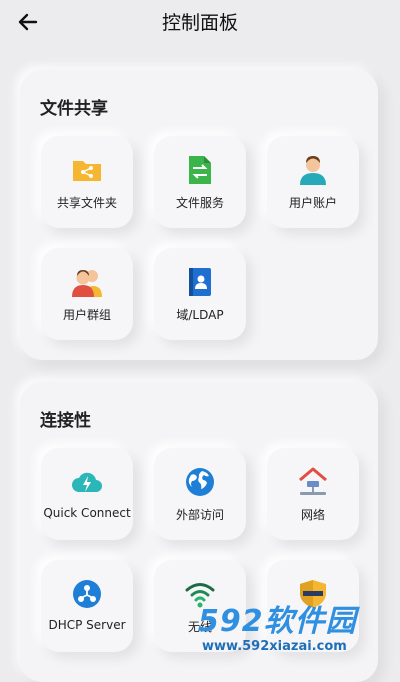  Describe the element at coordinates (87, 482) in the screenshot. I see `cloud-bolt-icon` at that location.